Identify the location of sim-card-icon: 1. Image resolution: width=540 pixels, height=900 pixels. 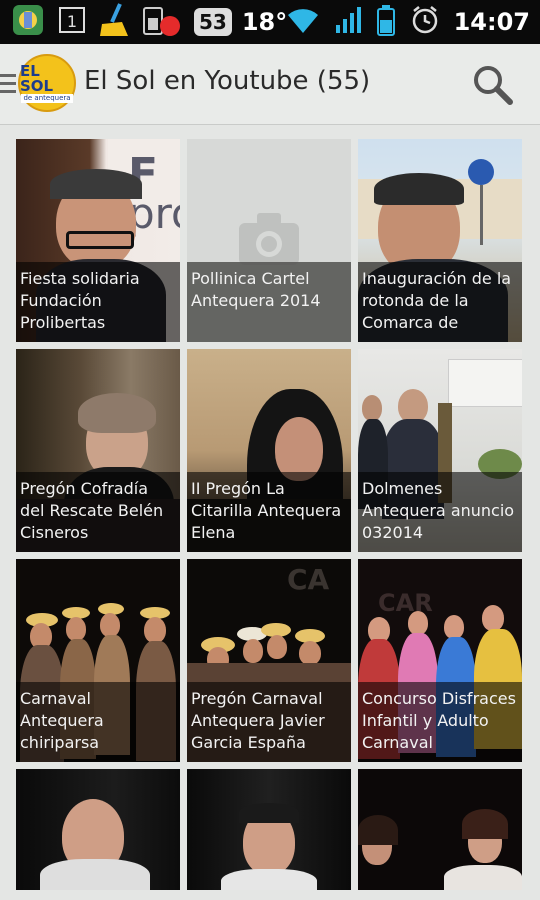
(72, 22).